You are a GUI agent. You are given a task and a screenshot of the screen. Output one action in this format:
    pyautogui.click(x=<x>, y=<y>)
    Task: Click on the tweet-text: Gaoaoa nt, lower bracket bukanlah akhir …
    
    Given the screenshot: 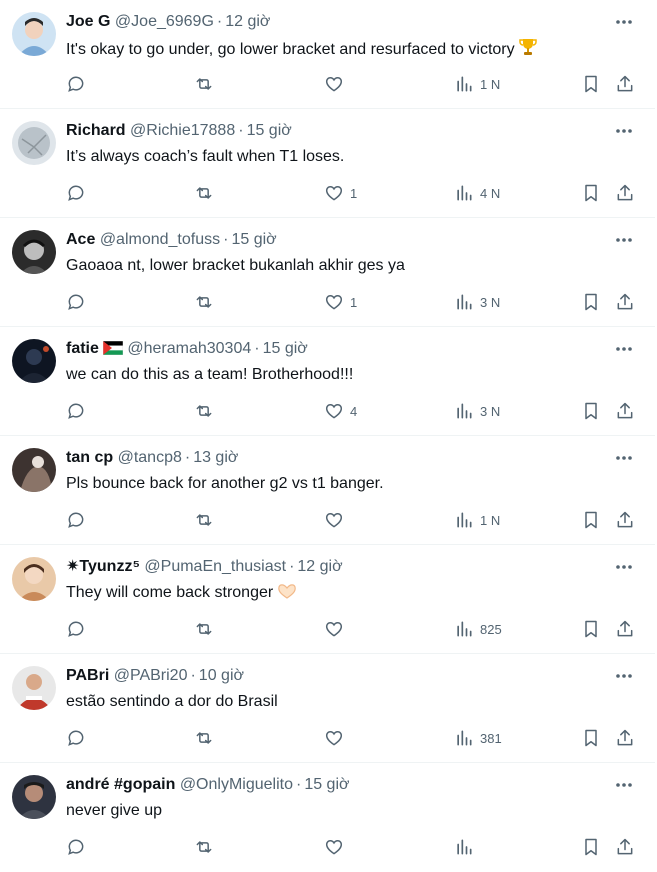 What is the action you would take?
    pyautogui.click(x=235, y=266)
    